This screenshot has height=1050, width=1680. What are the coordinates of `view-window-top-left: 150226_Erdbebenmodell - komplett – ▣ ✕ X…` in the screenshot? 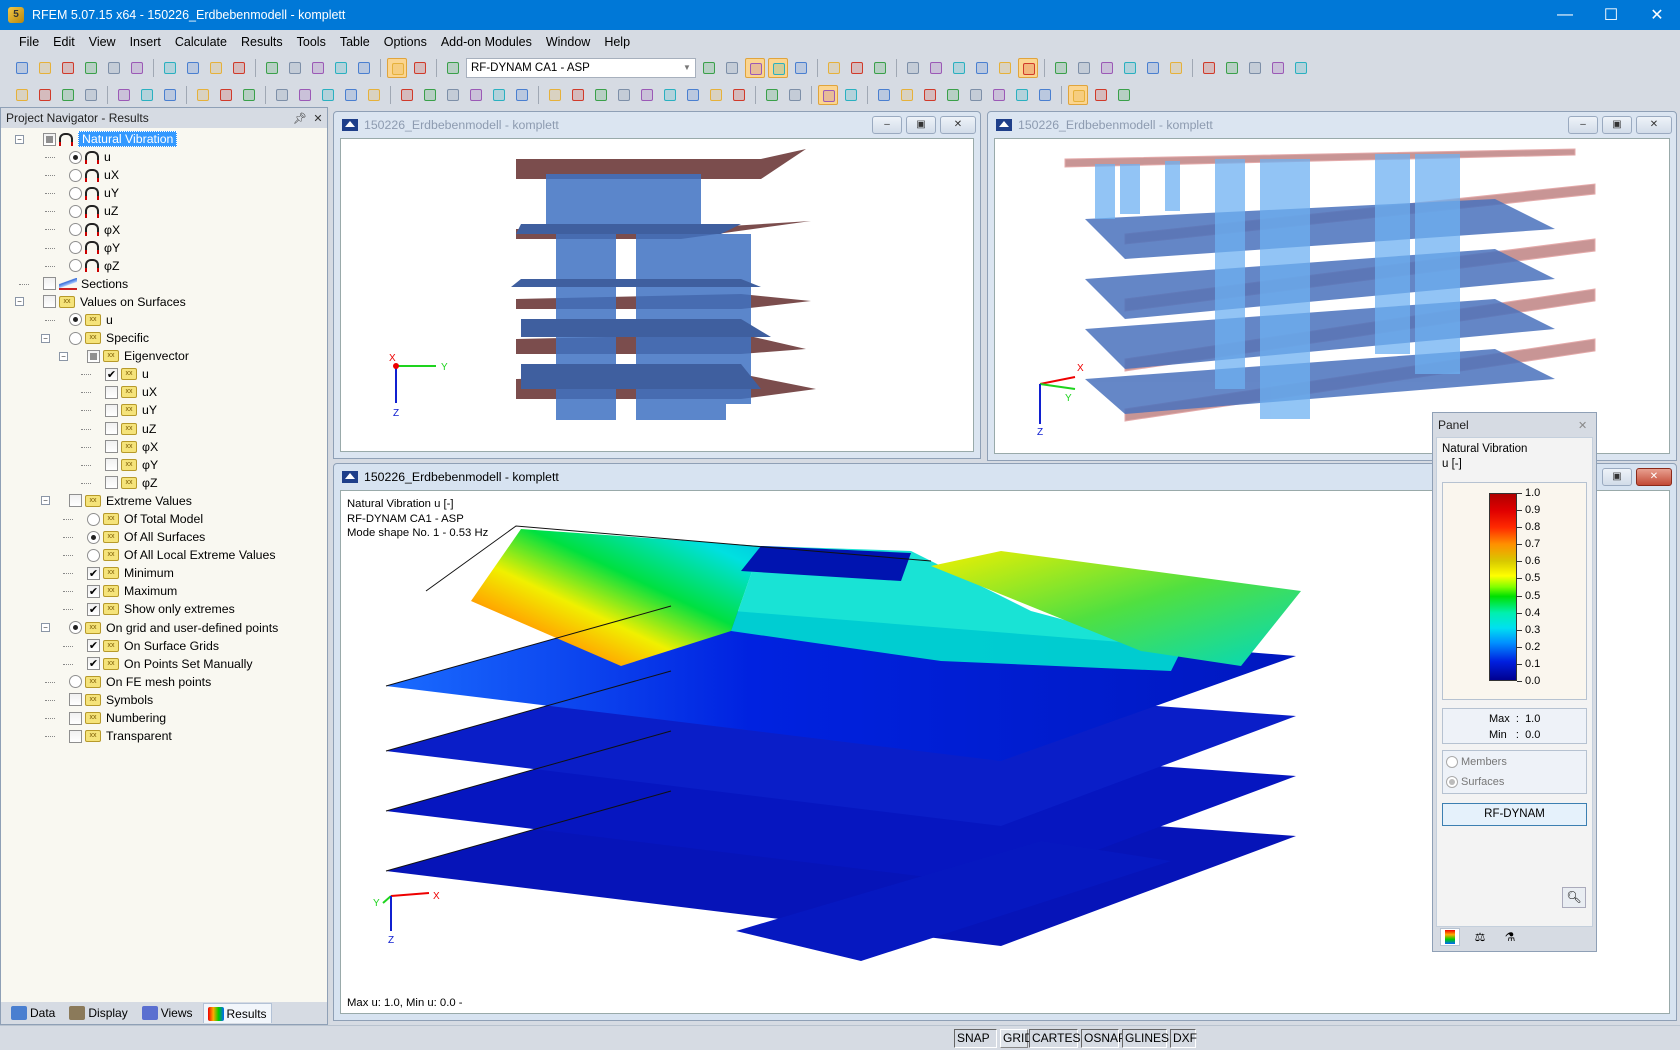 It's located at (657, 285).